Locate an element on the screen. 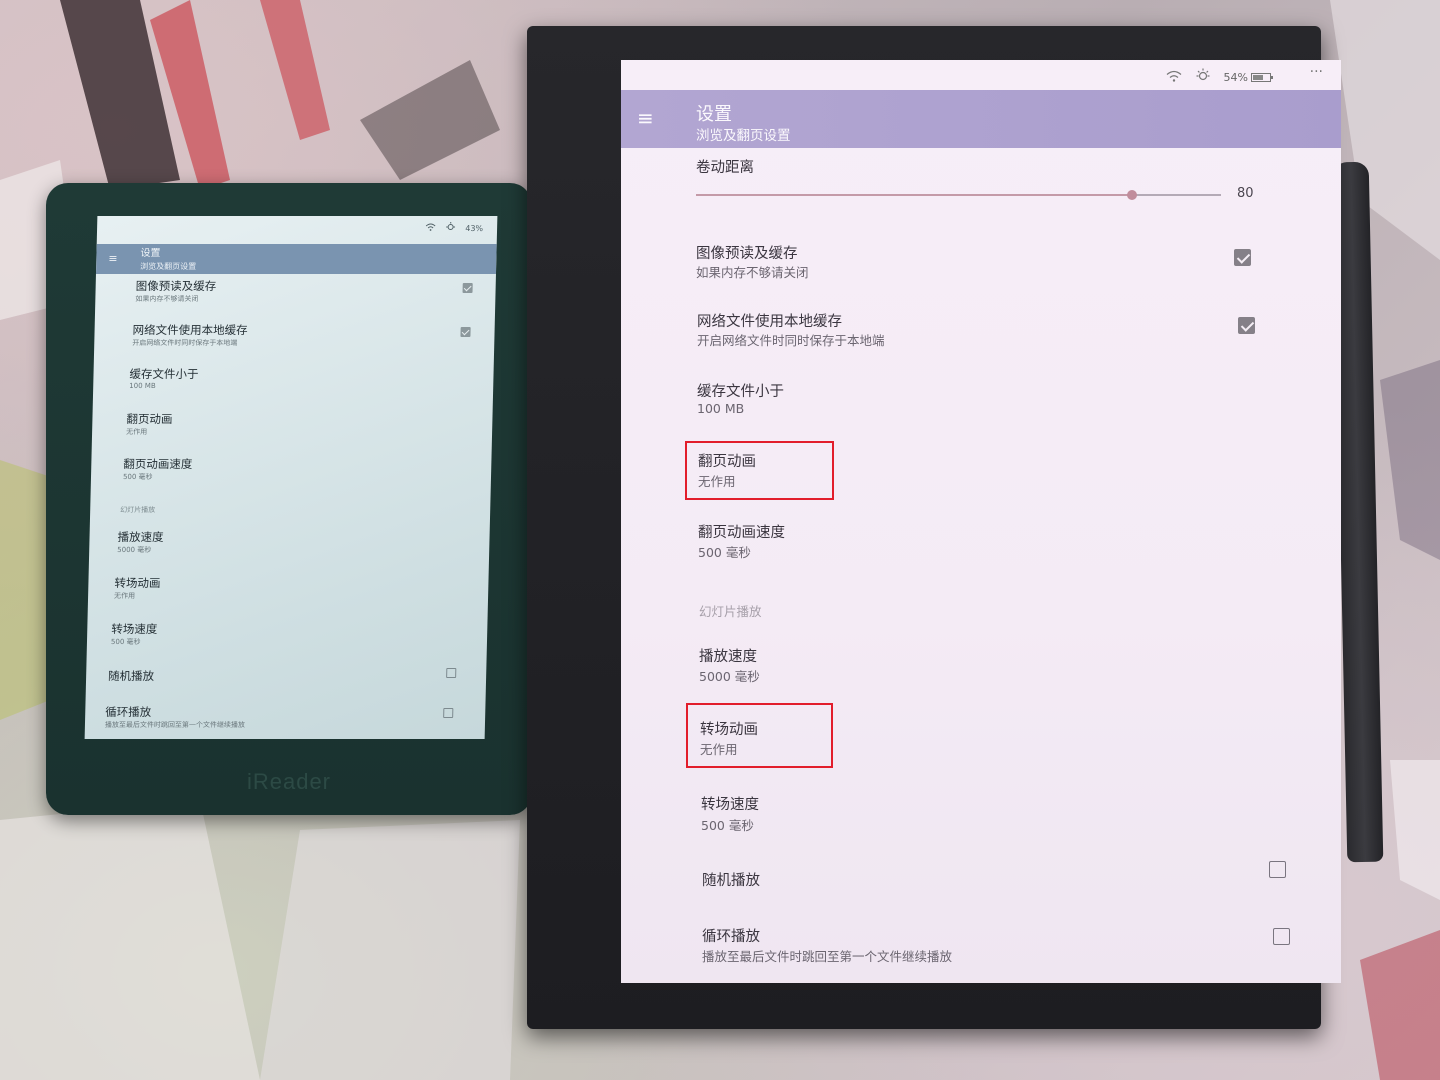  small-device-brand: iReader is located at coordinates (289, 781).